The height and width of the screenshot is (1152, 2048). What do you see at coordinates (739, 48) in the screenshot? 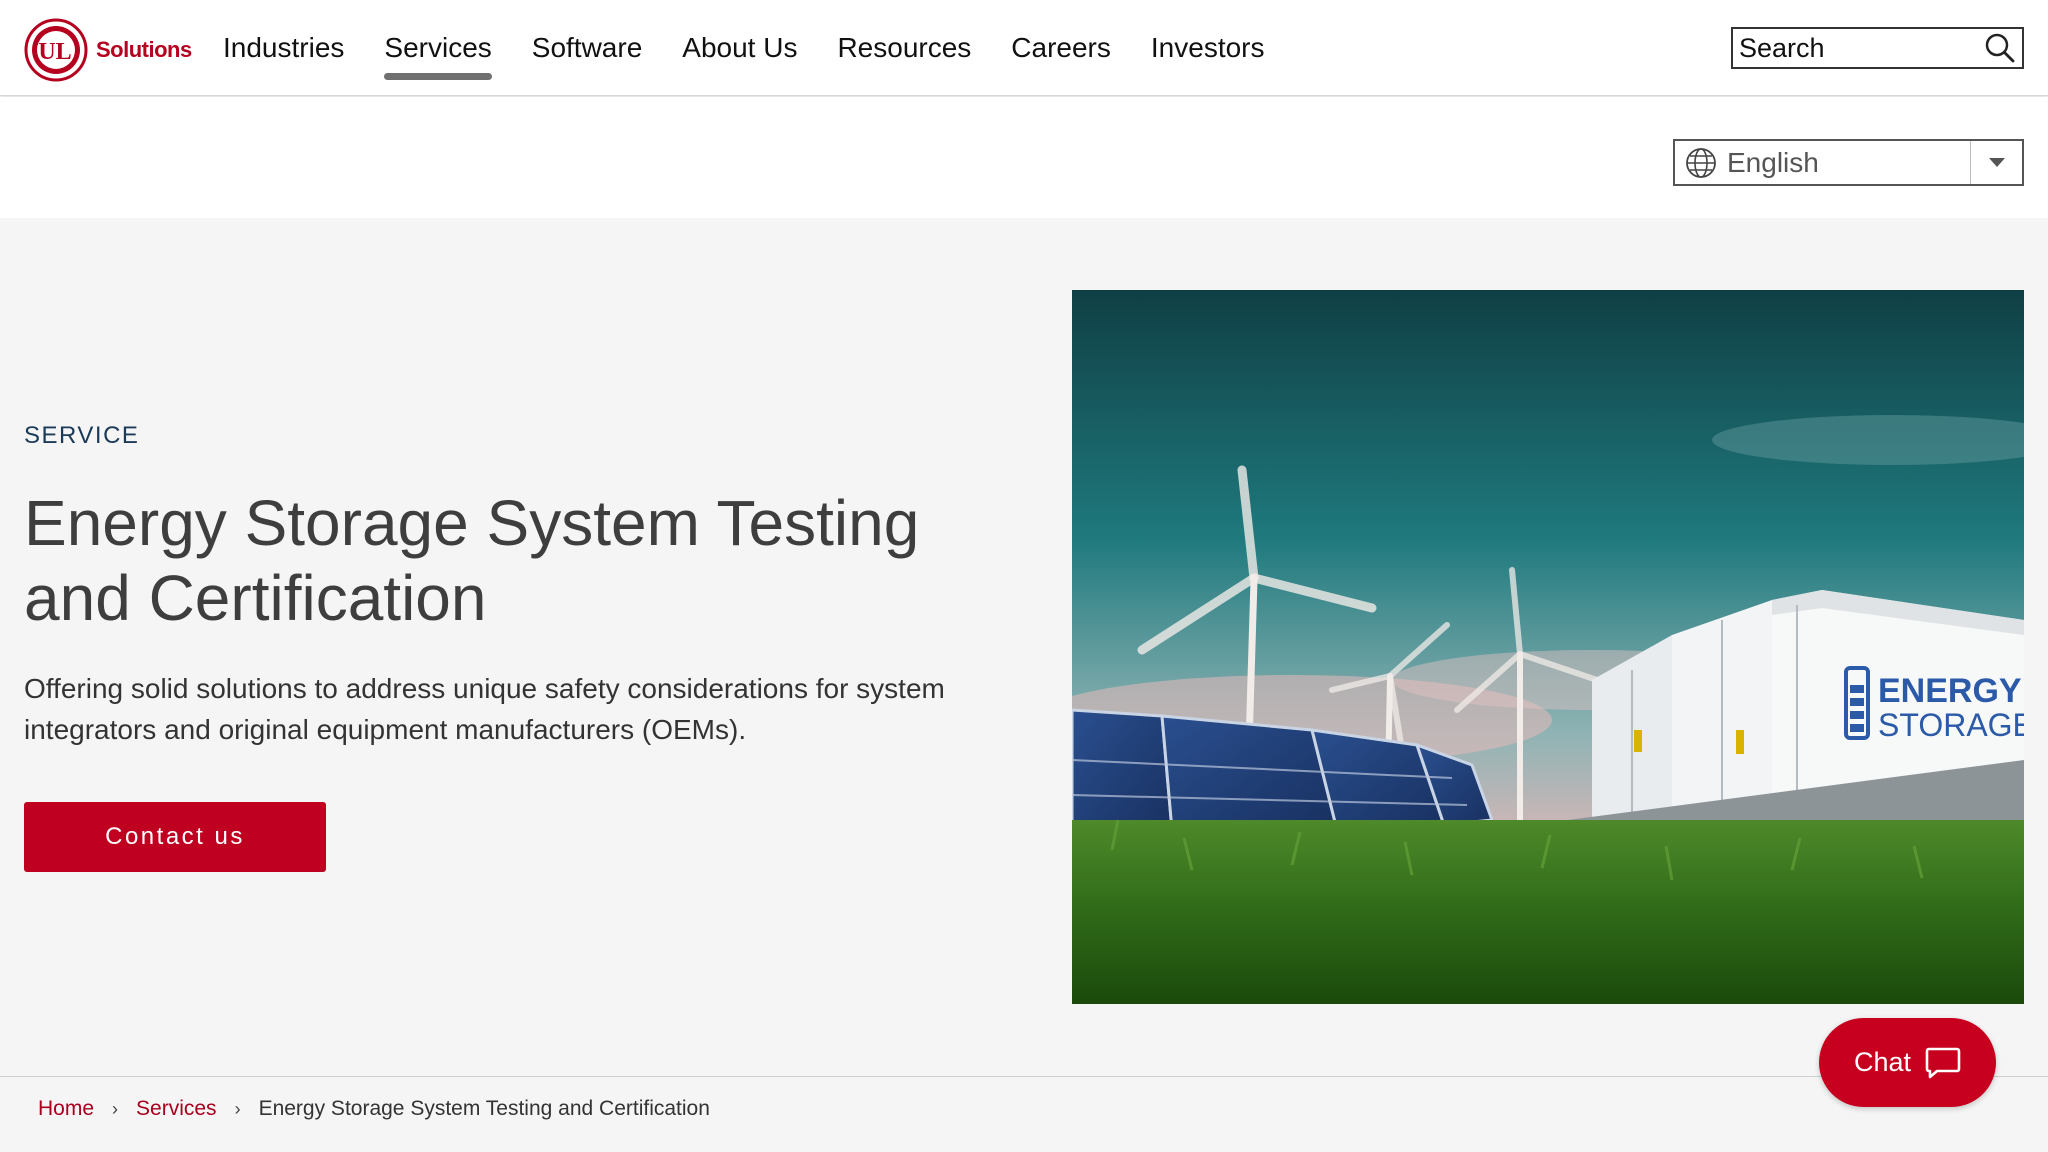
I see `nav-about-us: About Us` at bounding box center [739, 48].